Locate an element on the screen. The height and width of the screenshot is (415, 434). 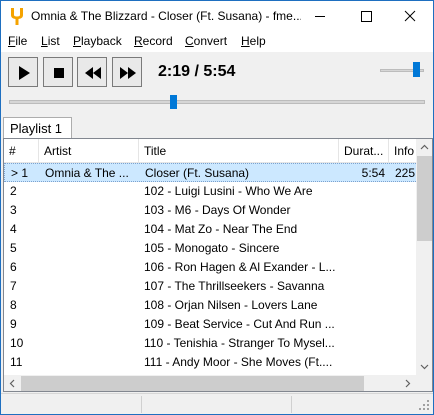
tab-label: Playlist 1 is located at coordinates (36, 128).